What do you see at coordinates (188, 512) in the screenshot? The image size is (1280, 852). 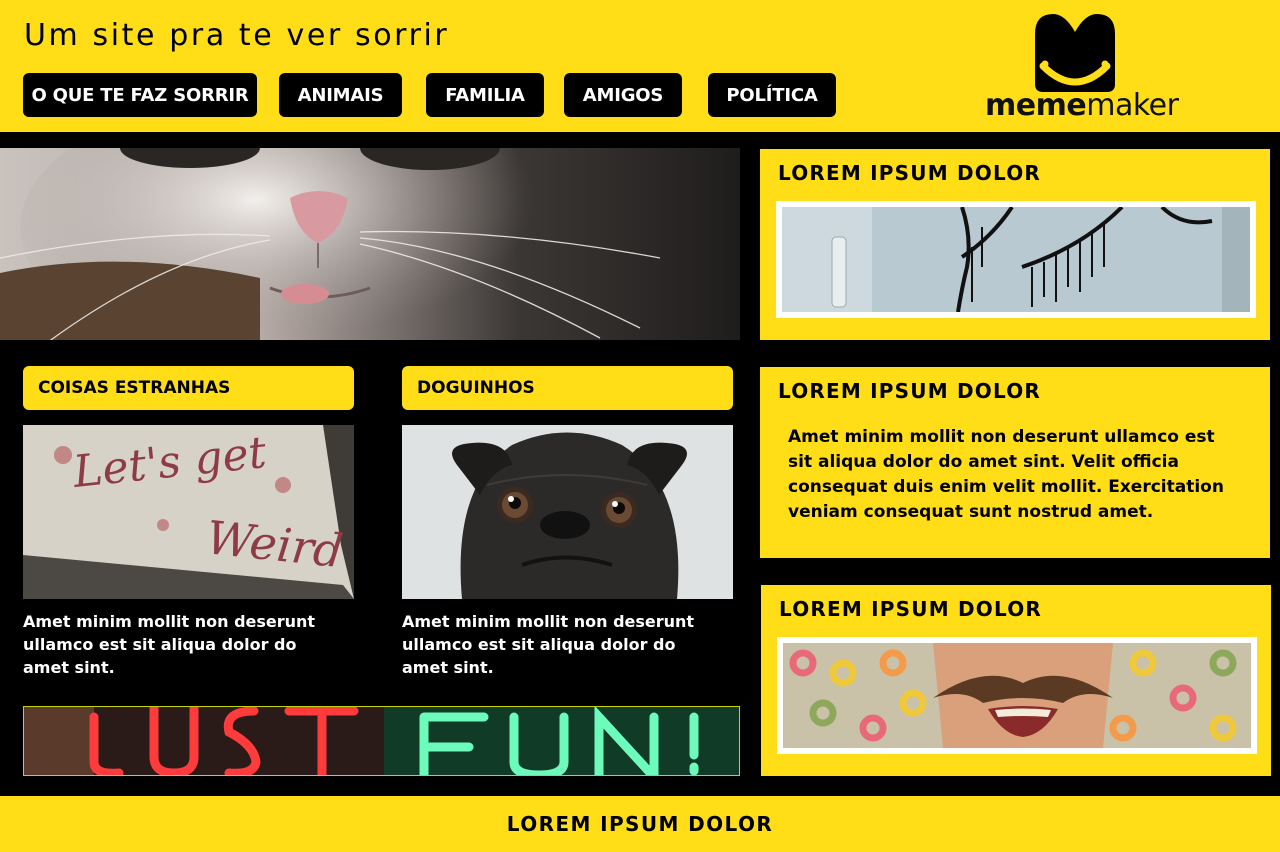 I see `card-image-weird: Let's get Weird` at bounding box center [188, 512].